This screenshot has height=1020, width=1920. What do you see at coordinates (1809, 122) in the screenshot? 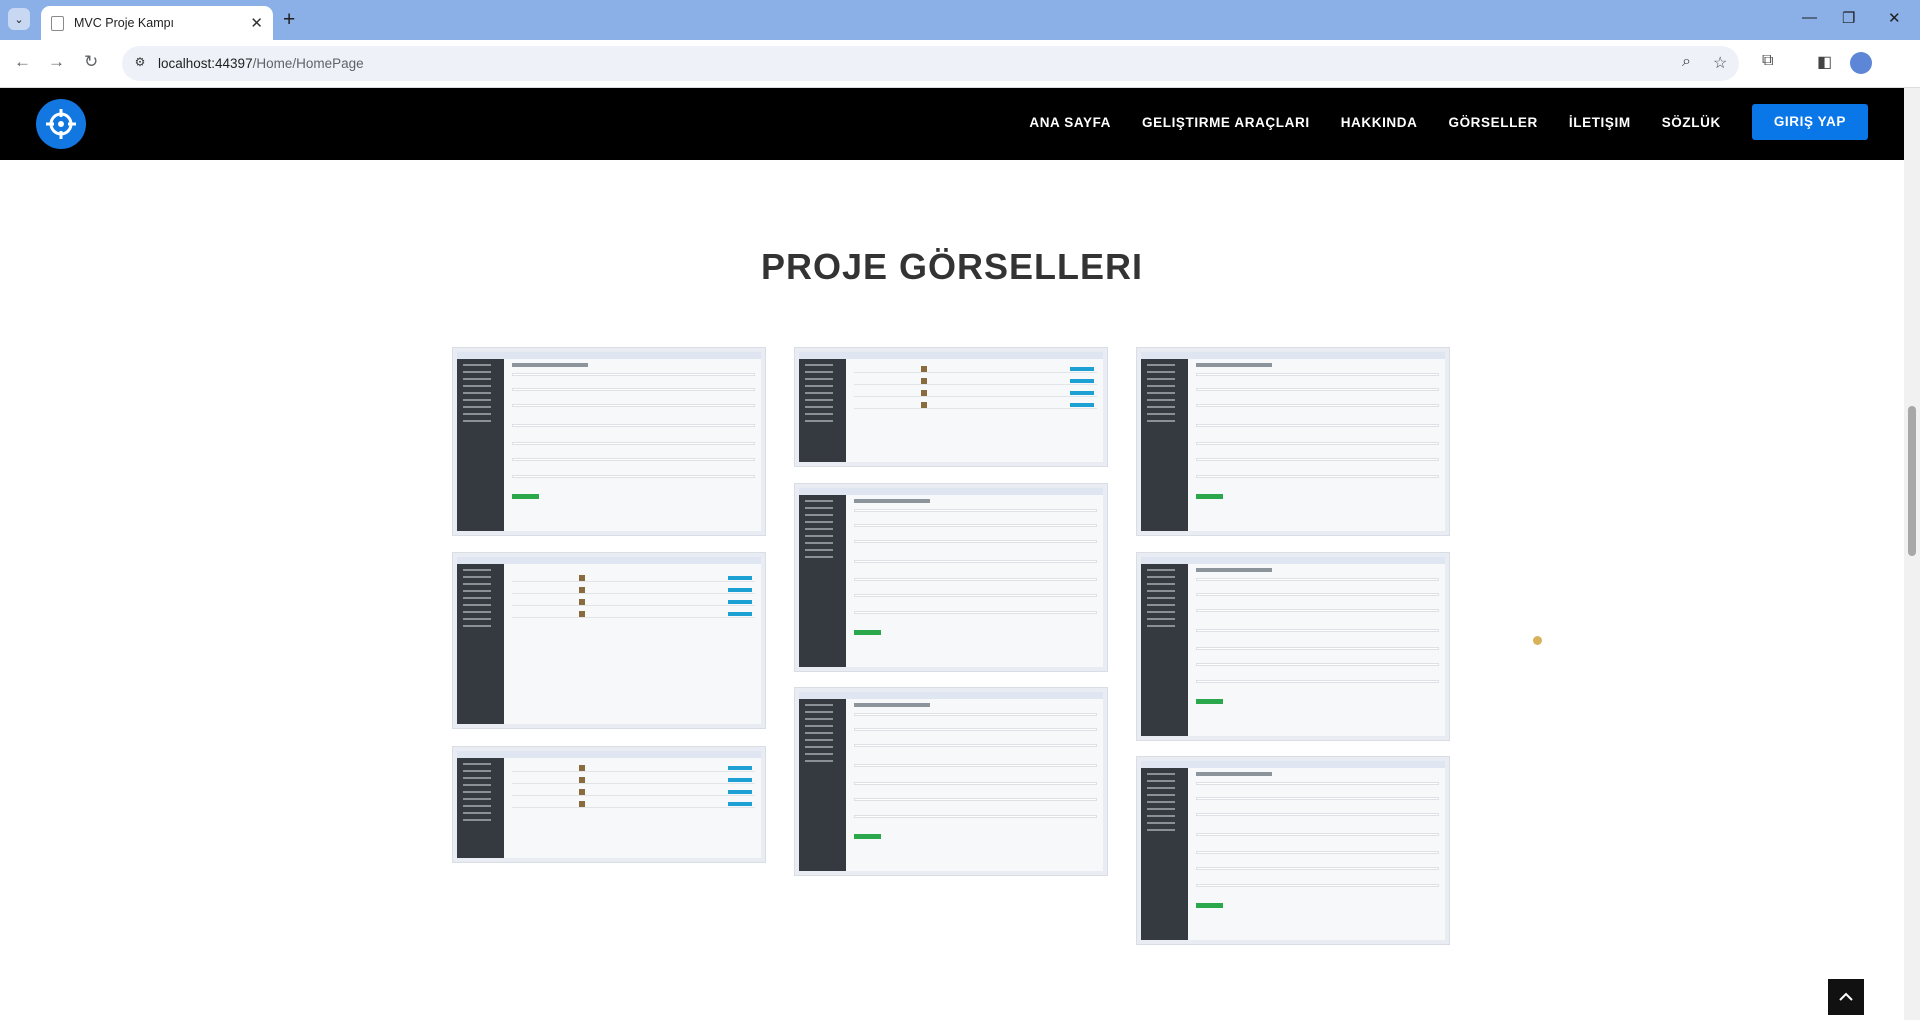
I see `login-button: GIRIŞ YAP` at bounding box center [1809, 122].